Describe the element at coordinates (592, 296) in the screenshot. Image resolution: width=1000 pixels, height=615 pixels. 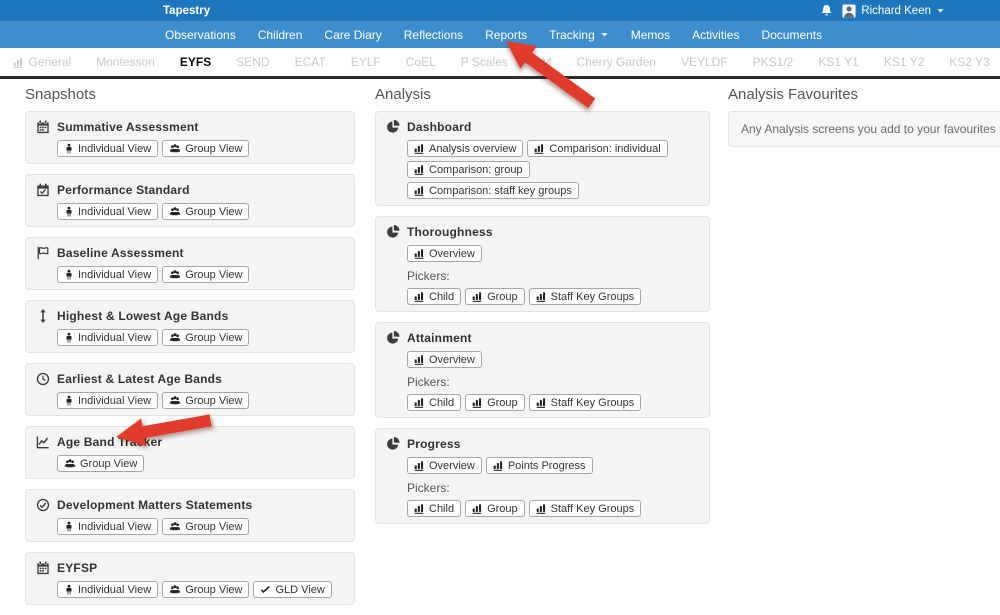
I see `button-label: Staff Key Groups` at that location.